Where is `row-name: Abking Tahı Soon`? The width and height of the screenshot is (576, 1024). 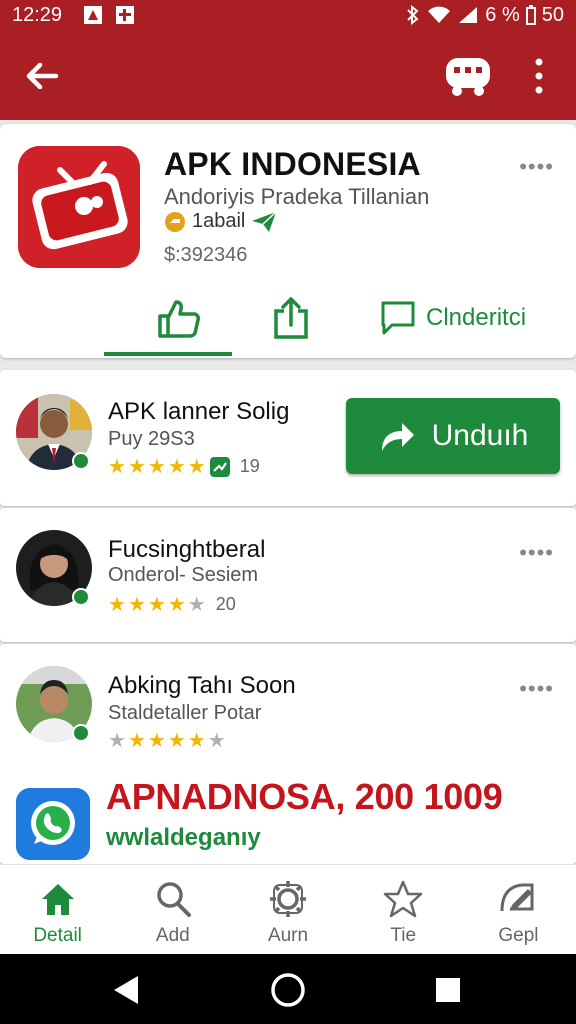
row-name: Abking Tahı Soon is located at coordinates (202, 685).